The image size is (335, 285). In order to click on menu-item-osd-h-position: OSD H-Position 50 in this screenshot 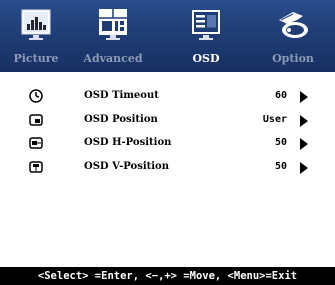, I will do `click(167, 144)`.